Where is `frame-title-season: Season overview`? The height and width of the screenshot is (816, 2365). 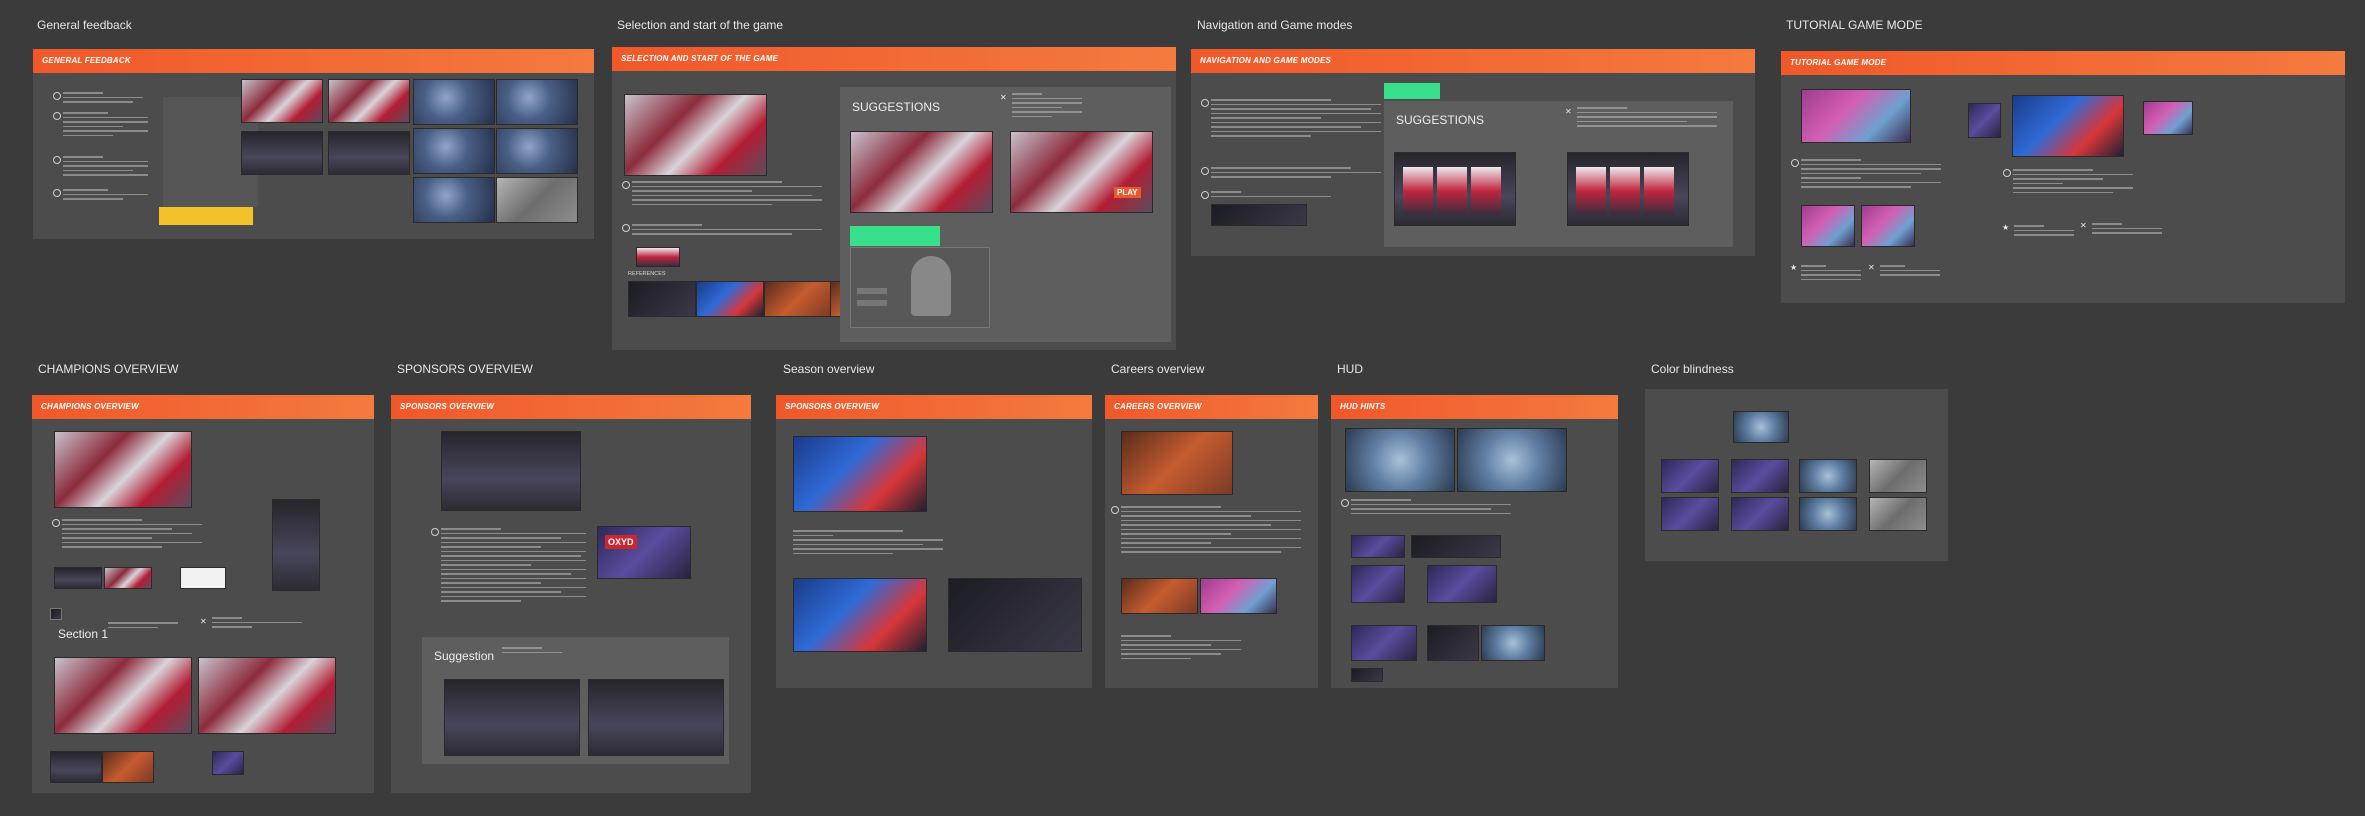
frame-title-season: Season overview is located at coordinates (828, 369).